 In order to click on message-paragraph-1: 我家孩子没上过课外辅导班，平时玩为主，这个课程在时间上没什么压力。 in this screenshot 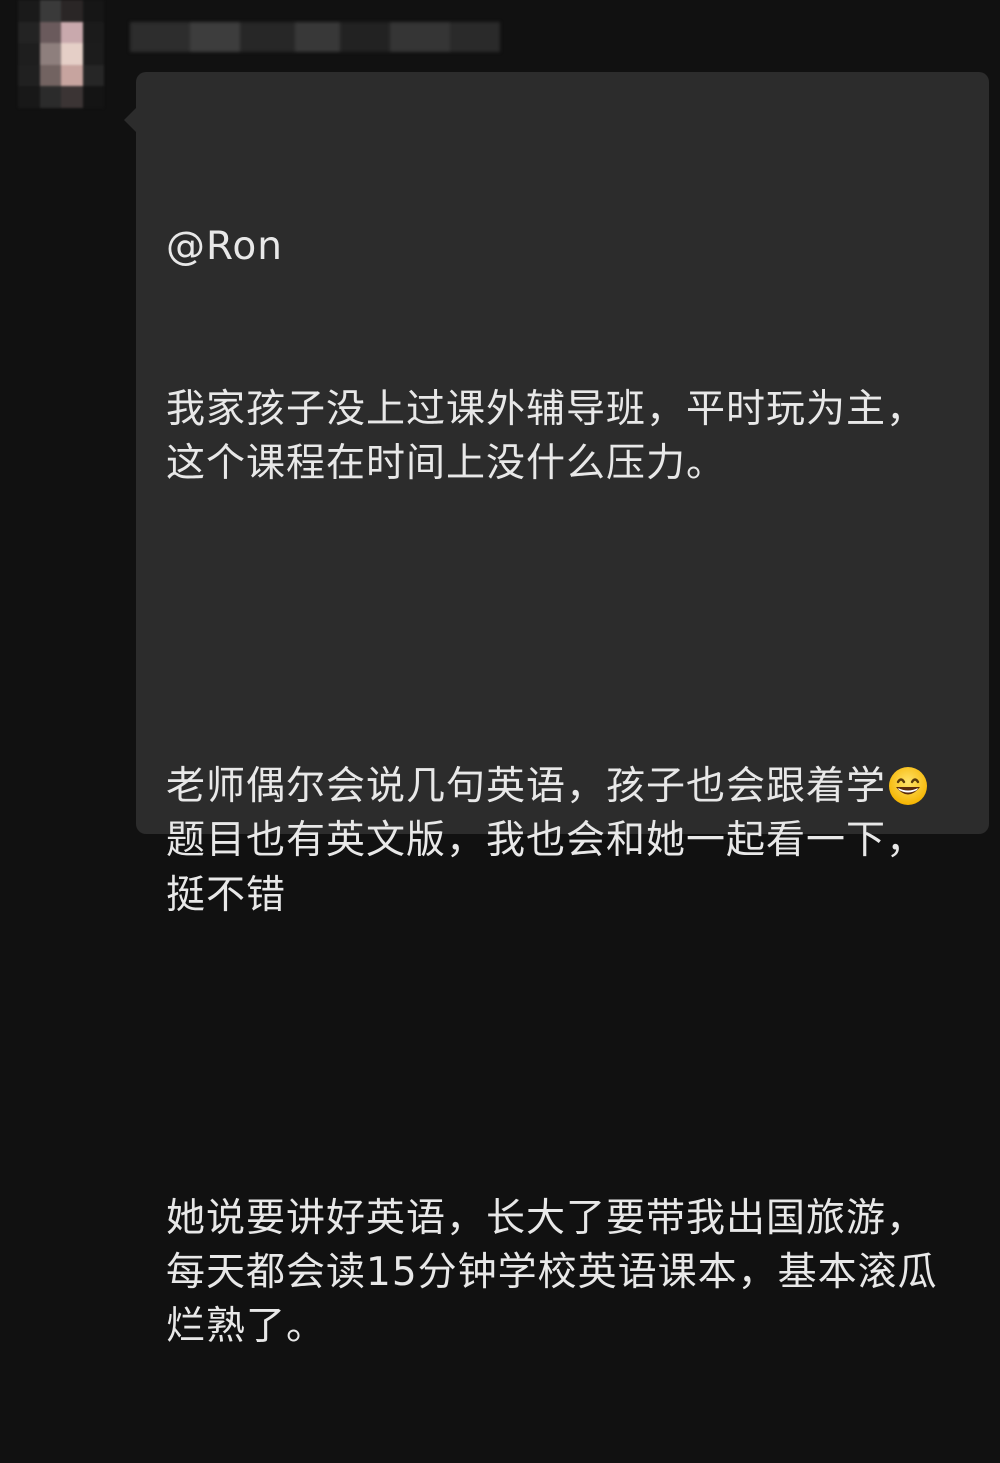, I will do `click(546, 437)`.